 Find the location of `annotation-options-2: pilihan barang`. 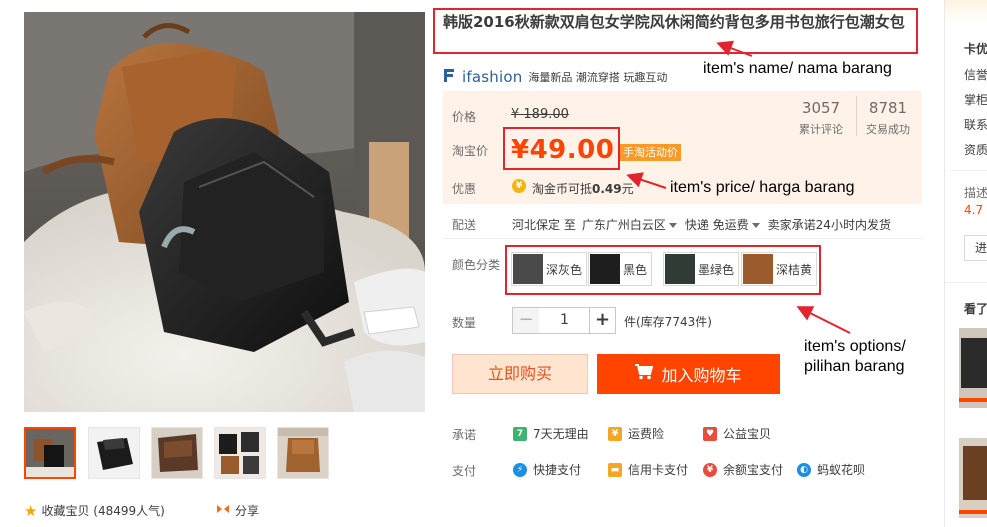

annotation-options-2: pilihan barang is located at coordinates (854, 366).